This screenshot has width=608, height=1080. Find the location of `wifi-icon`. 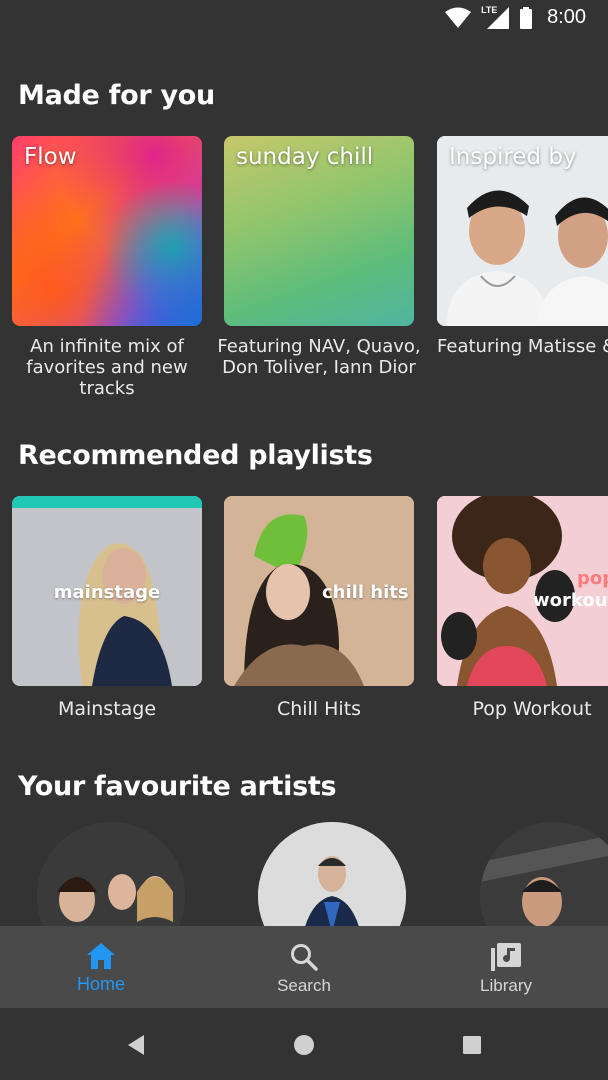

wifi-icon is located at coordinates (458, 17).